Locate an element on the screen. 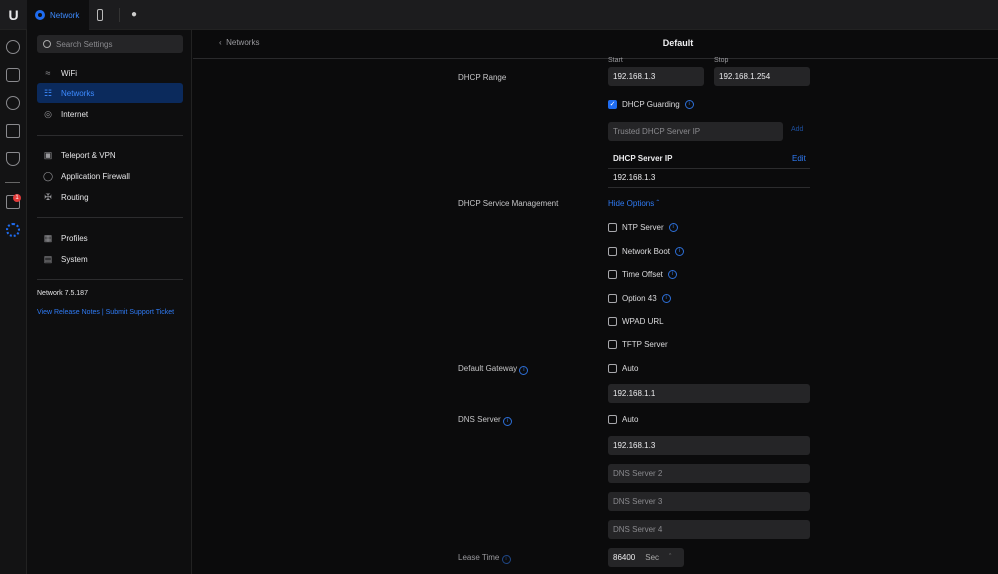 Image resolution: width=998 pixels, height=574 pixels. lease-time-unit: Sec is located at coordinates (652, 557).